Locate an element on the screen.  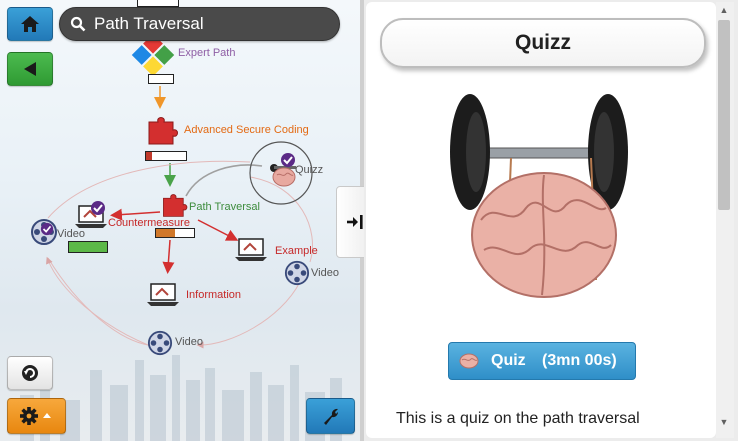
tools-button is located at coordinates (330, 416).